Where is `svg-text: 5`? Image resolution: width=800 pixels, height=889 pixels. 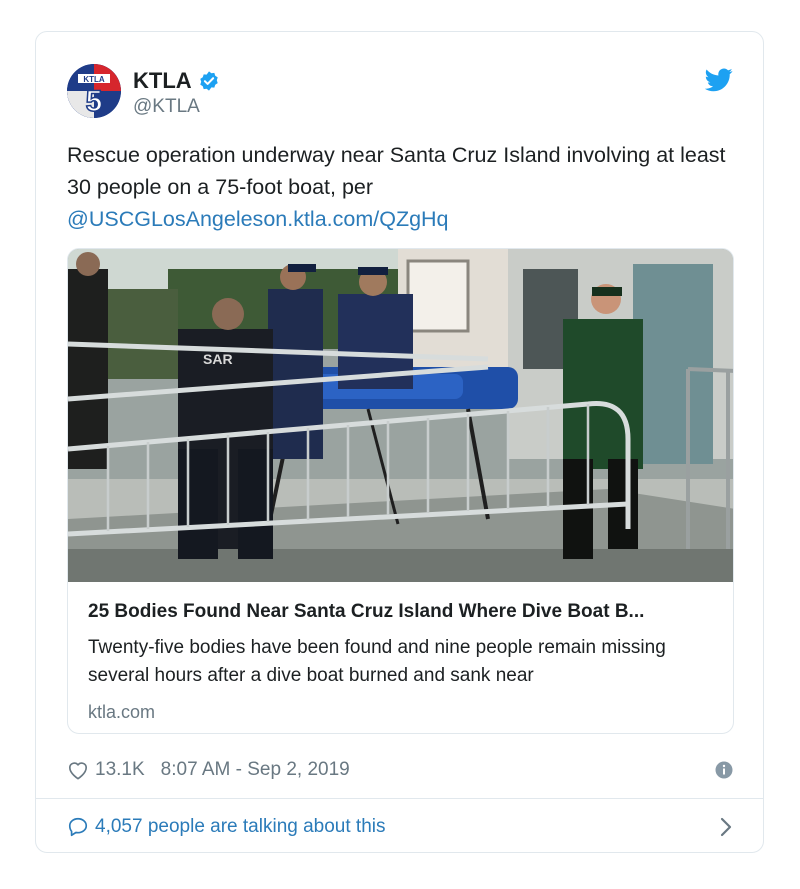 svg-text: 5 is located at coordinates (94, 101).